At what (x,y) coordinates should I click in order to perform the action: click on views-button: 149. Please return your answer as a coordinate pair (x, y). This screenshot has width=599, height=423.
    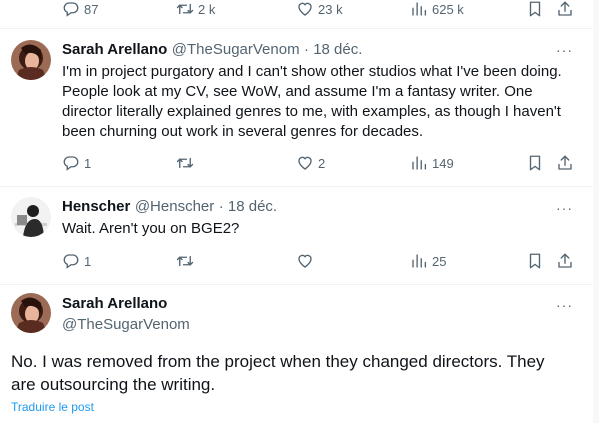
    Looking at the image, I should click on (432, 163).